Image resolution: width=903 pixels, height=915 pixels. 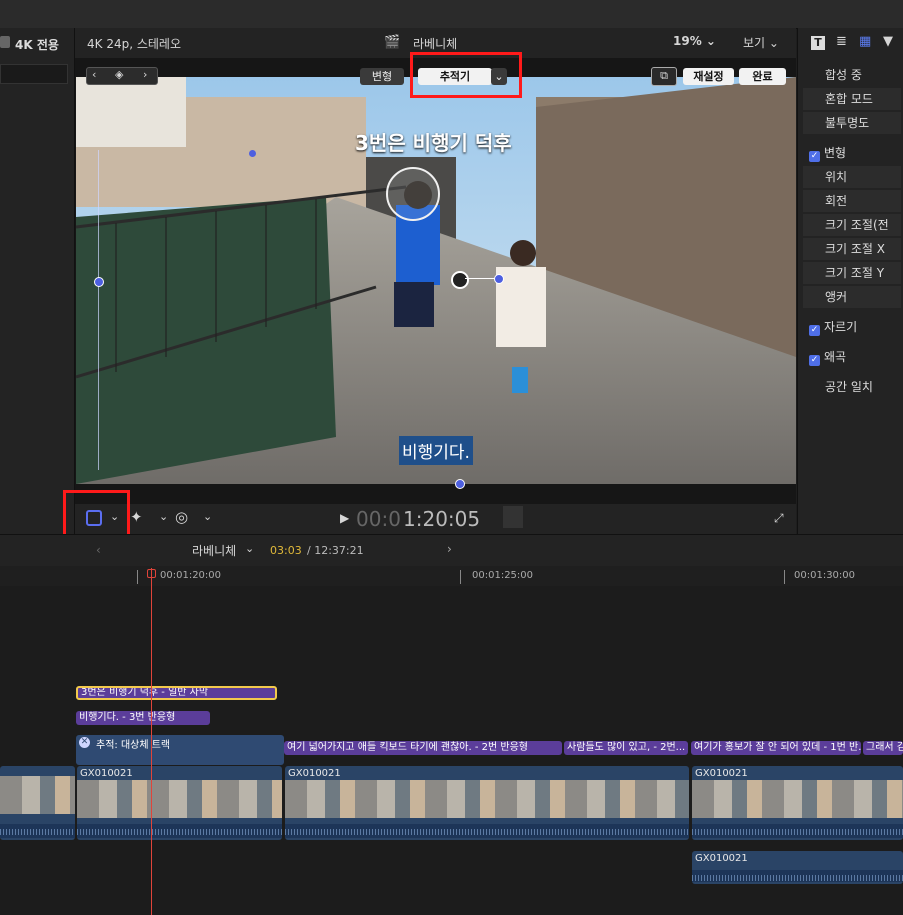 I want to click on crop-icon: ⧉, so click(x=664, y=76).